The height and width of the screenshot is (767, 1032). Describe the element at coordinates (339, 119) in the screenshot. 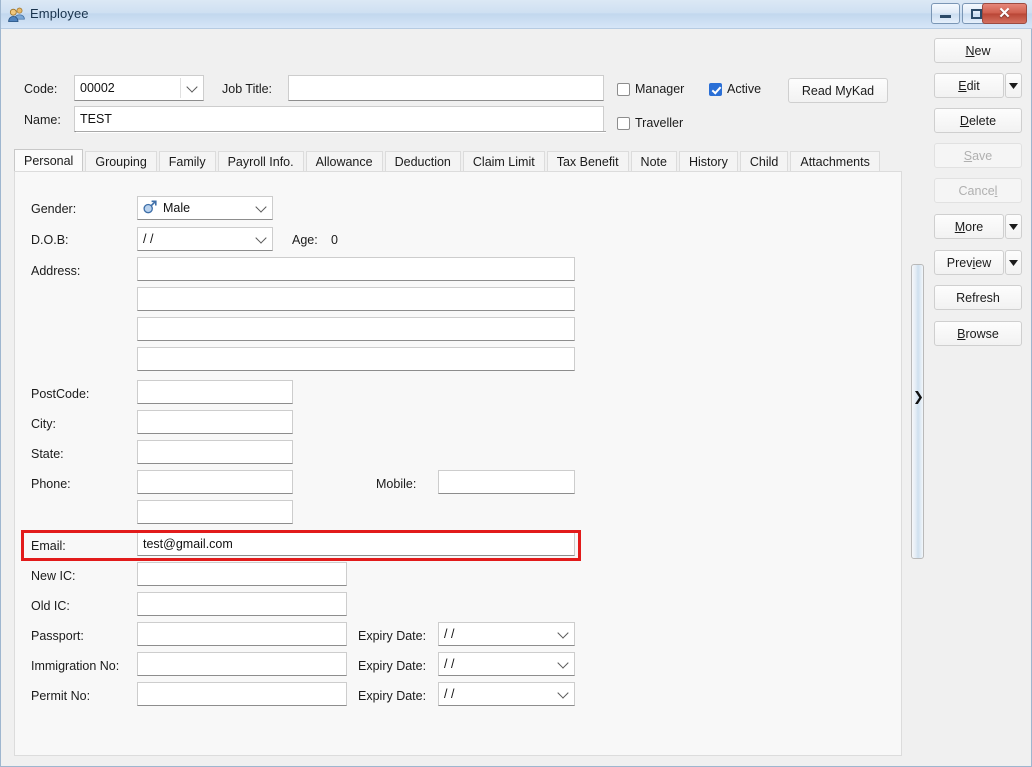

I see `name-input: TEST` at that location.